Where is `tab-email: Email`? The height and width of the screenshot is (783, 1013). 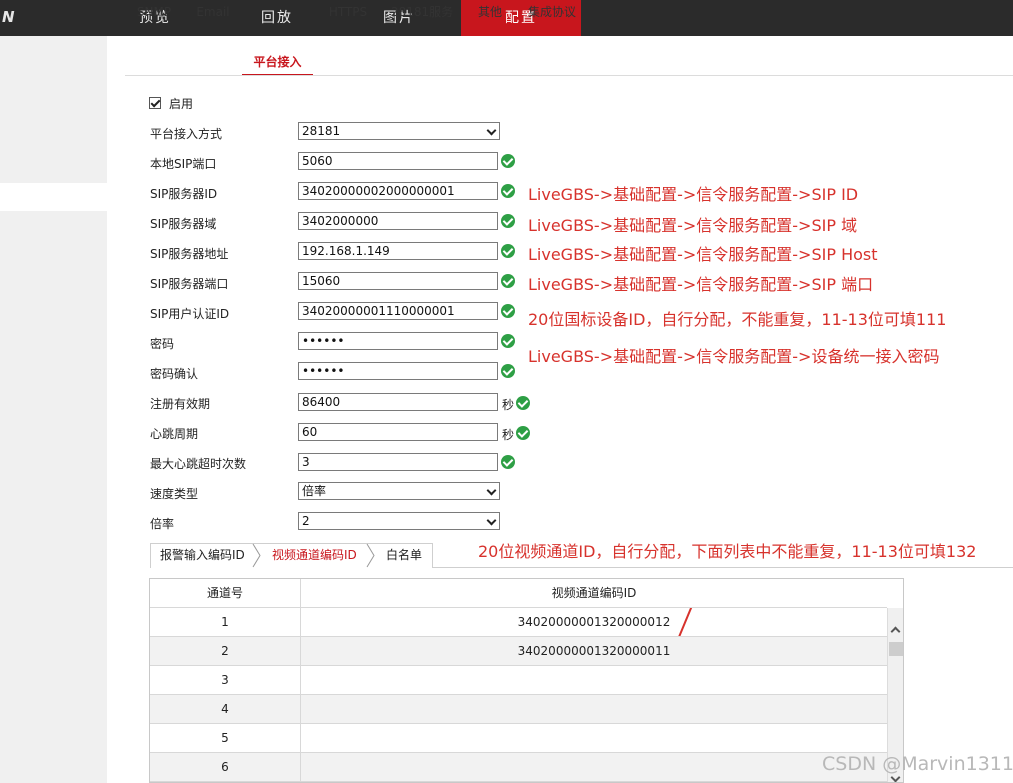
tab-email: Email is located at coordinates (213, 13).